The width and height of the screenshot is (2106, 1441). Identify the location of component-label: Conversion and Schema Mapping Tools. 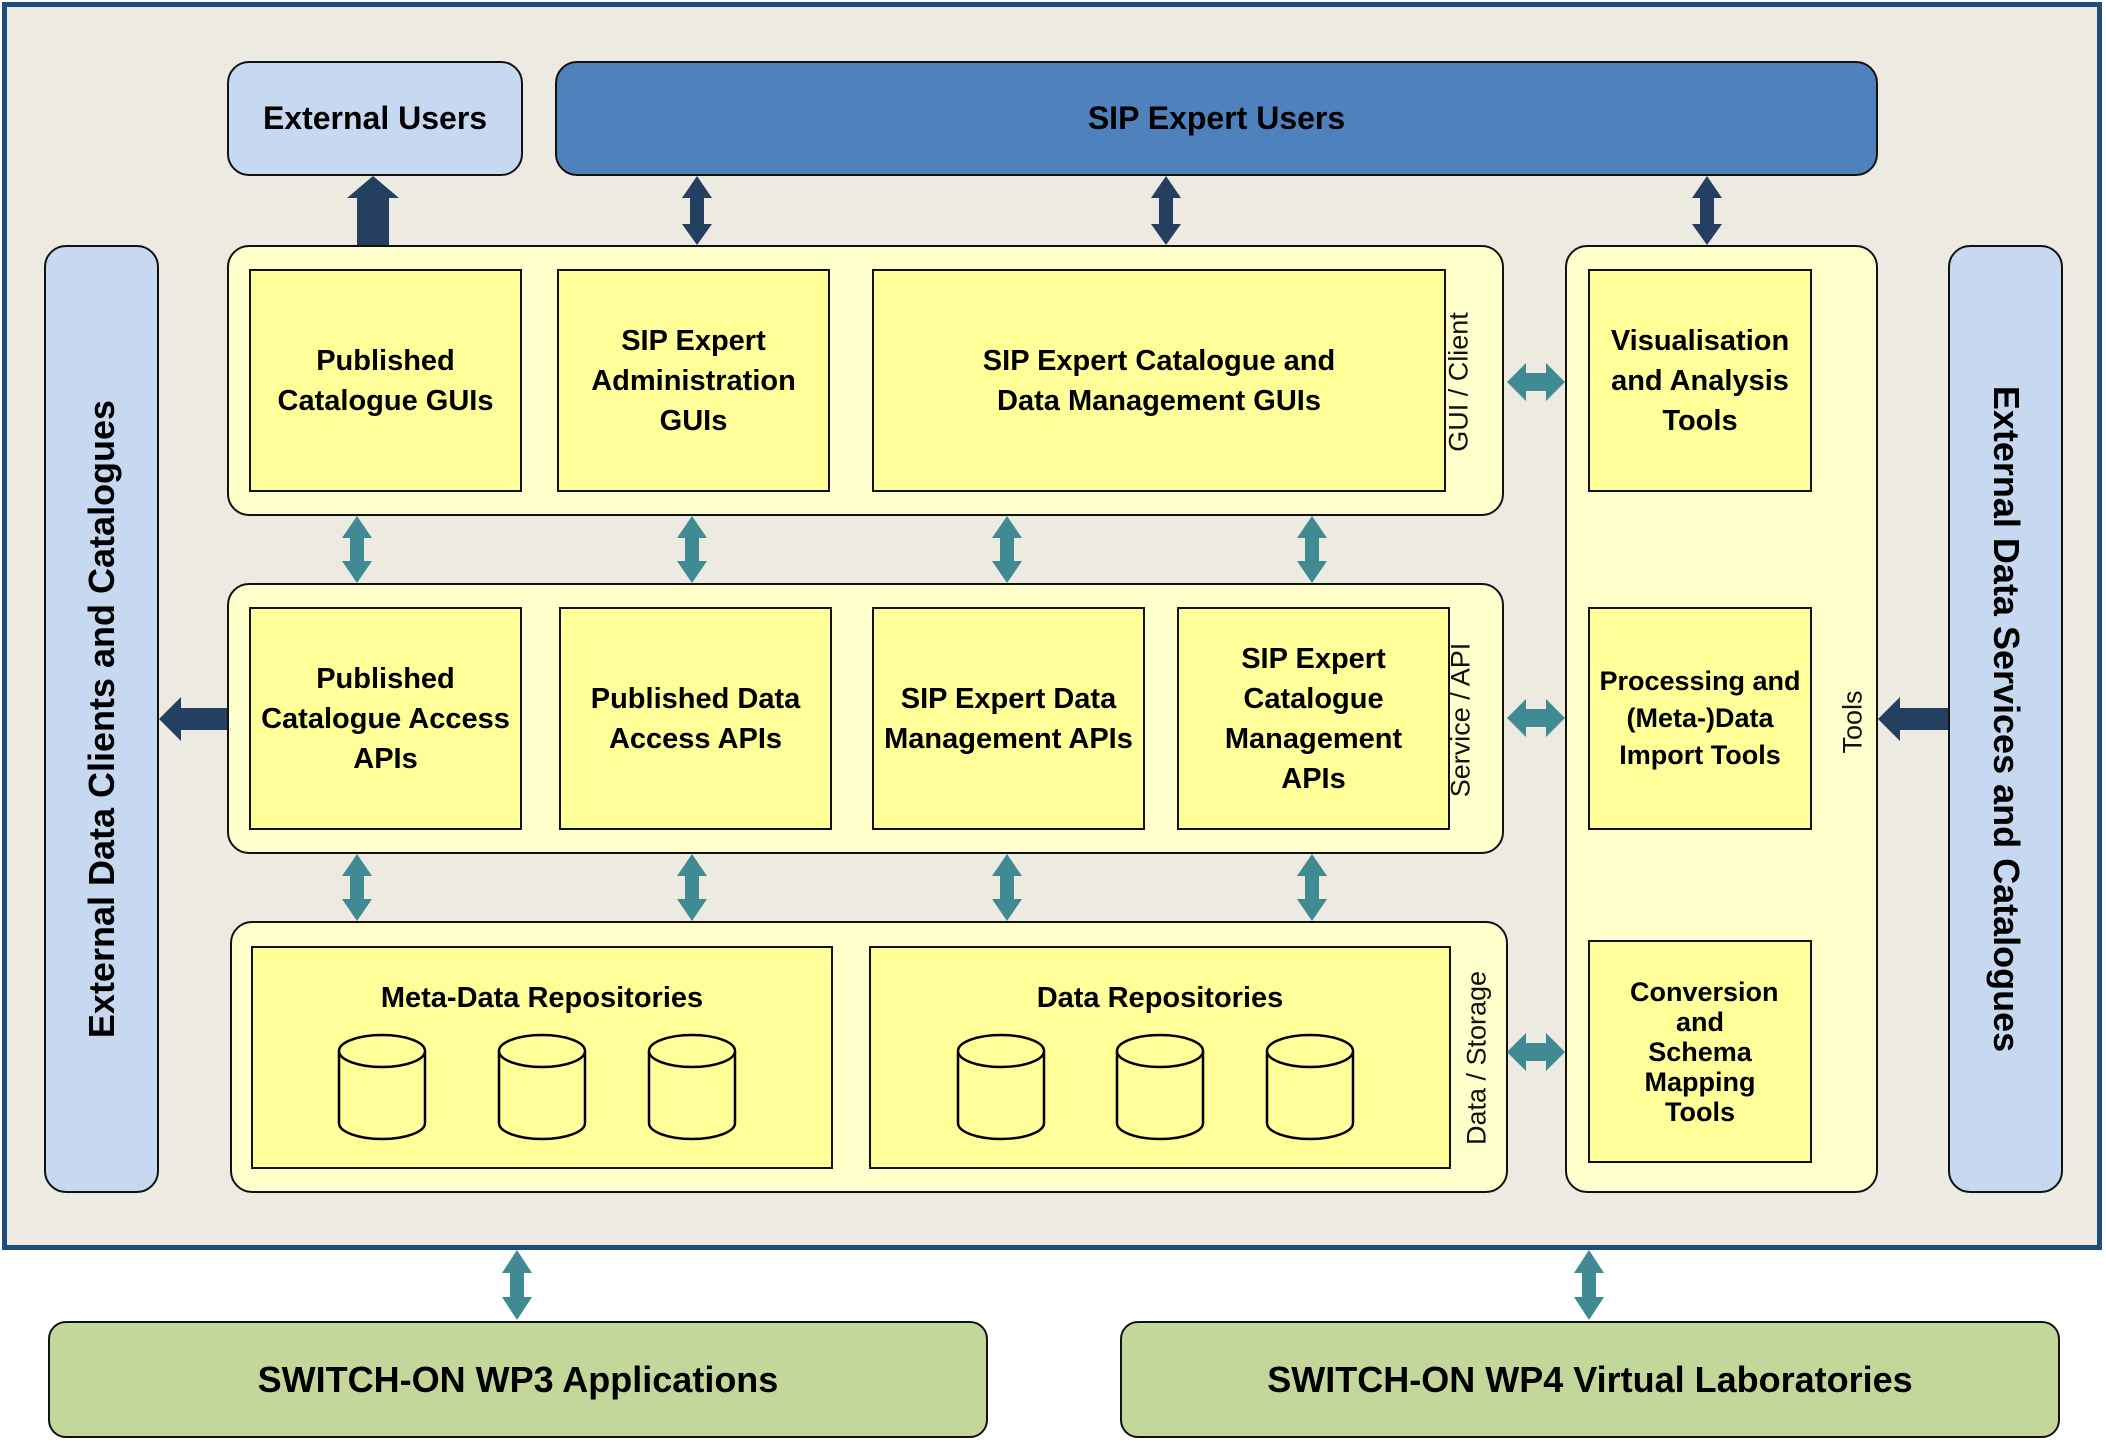
(1704, 1051).